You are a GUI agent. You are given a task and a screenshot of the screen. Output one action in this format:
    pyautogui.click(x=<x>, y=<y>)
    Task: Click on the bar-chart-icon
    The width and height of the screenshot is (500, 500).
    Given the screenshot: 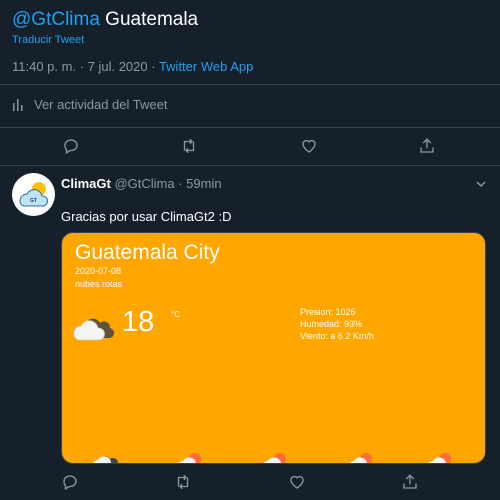 What is the action you would take?
    pyautogui.click(x=18, y=104)
    